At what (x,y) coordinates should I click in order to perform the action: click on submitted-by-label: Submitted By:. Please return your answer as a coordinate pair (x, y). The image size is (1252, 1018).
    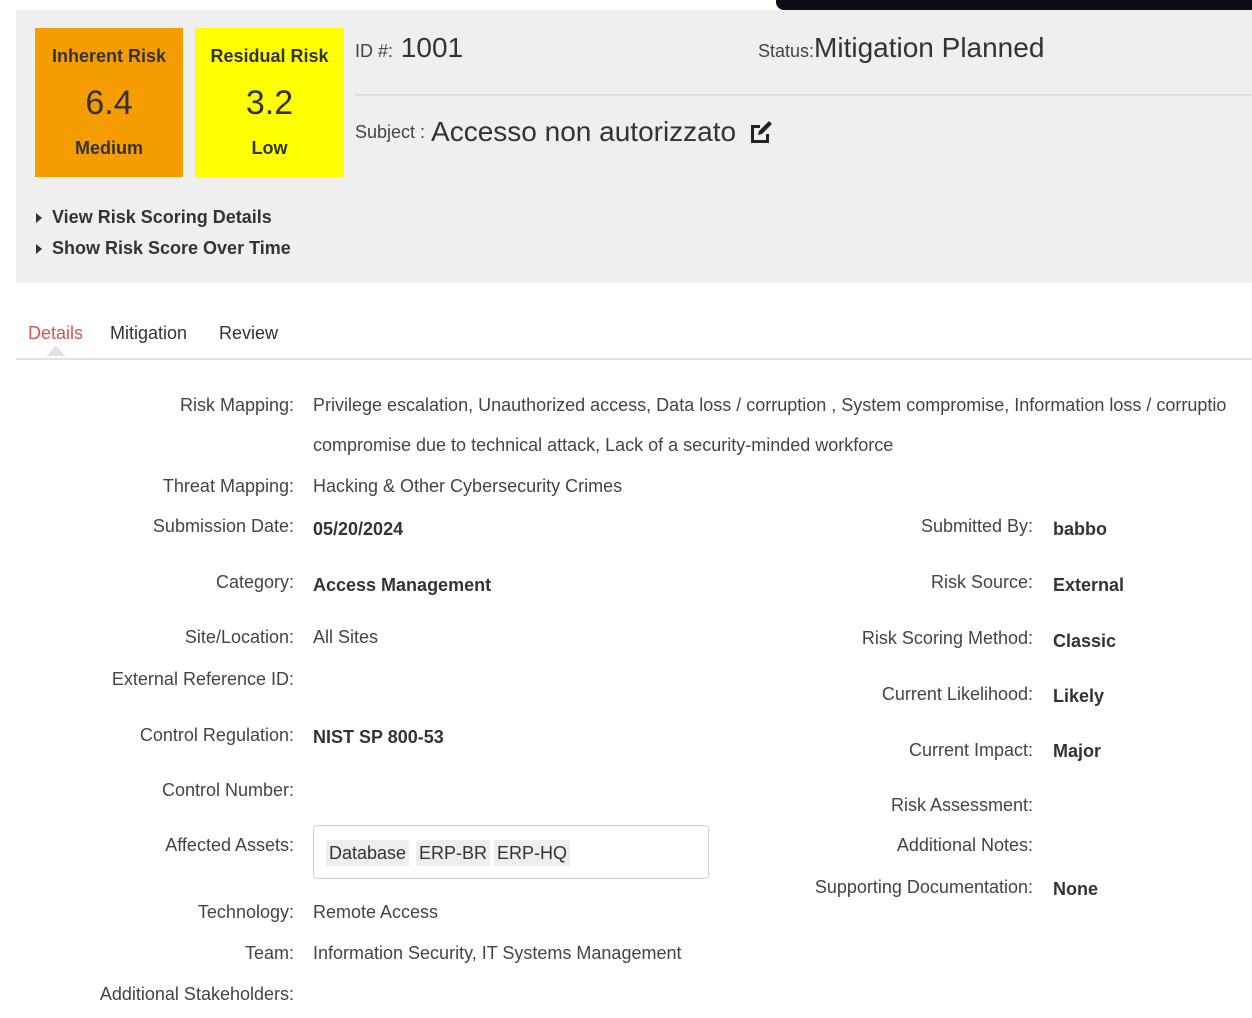
    Looking at the image, I should click on (976, 526).